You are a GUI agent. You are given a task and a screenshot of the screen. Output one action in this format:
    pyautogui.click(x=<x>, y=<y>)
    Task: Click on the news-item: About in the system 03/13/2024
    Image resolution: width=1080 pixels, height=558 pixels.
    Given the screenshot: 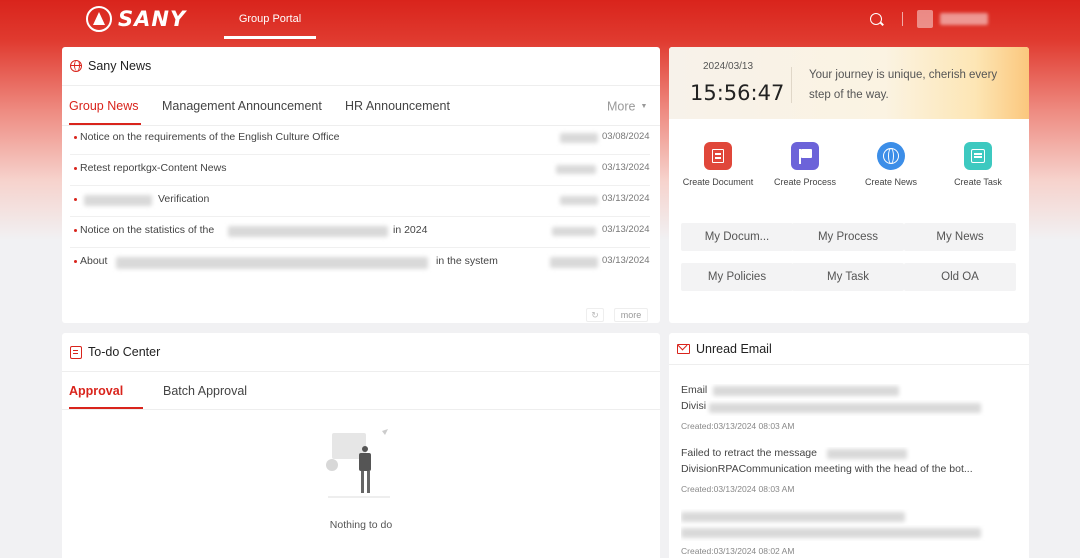 What is the action you would take?
    pyautogui.click(x=360, y=263)
    